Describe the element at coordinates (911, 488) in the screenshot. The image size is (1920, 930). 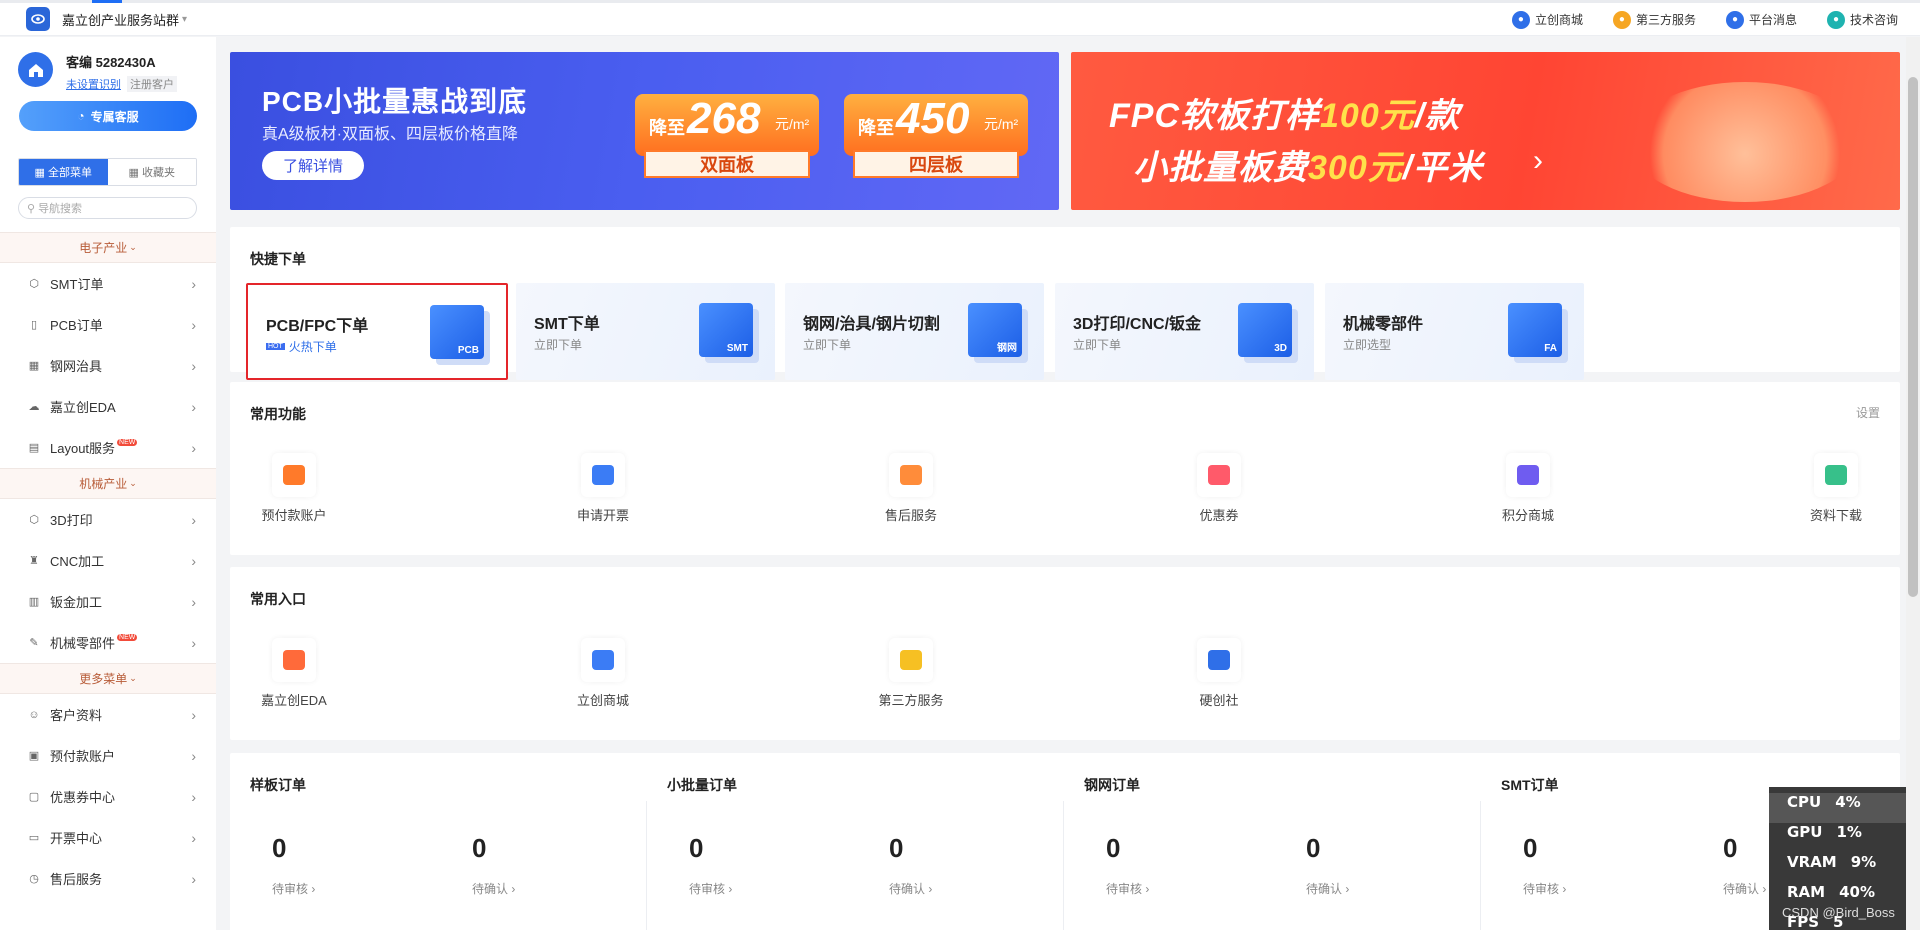
I see `shortcut-item: 售后服务` at that location.